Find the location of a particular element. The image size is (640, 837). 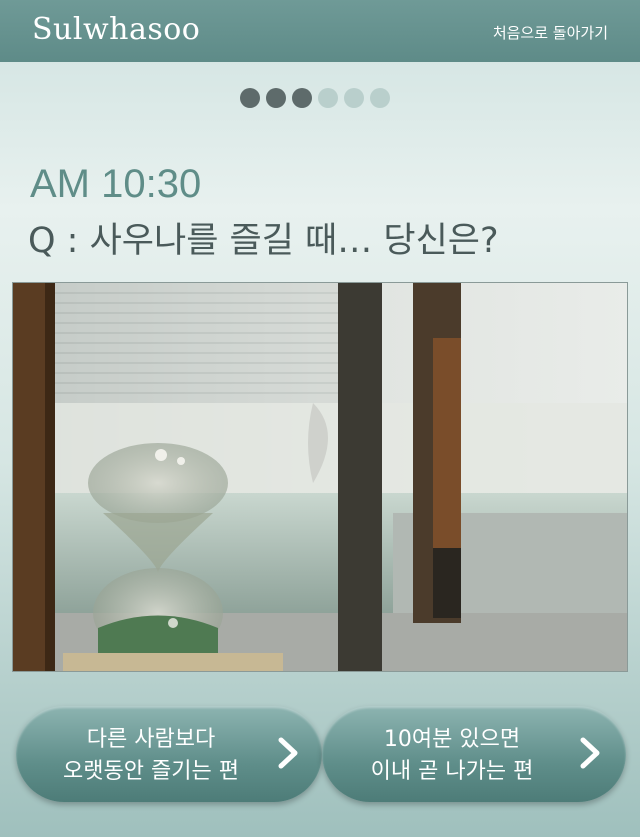

answer-option-1-line1: 다른 사람보다 is located at coordinates (151, 739).